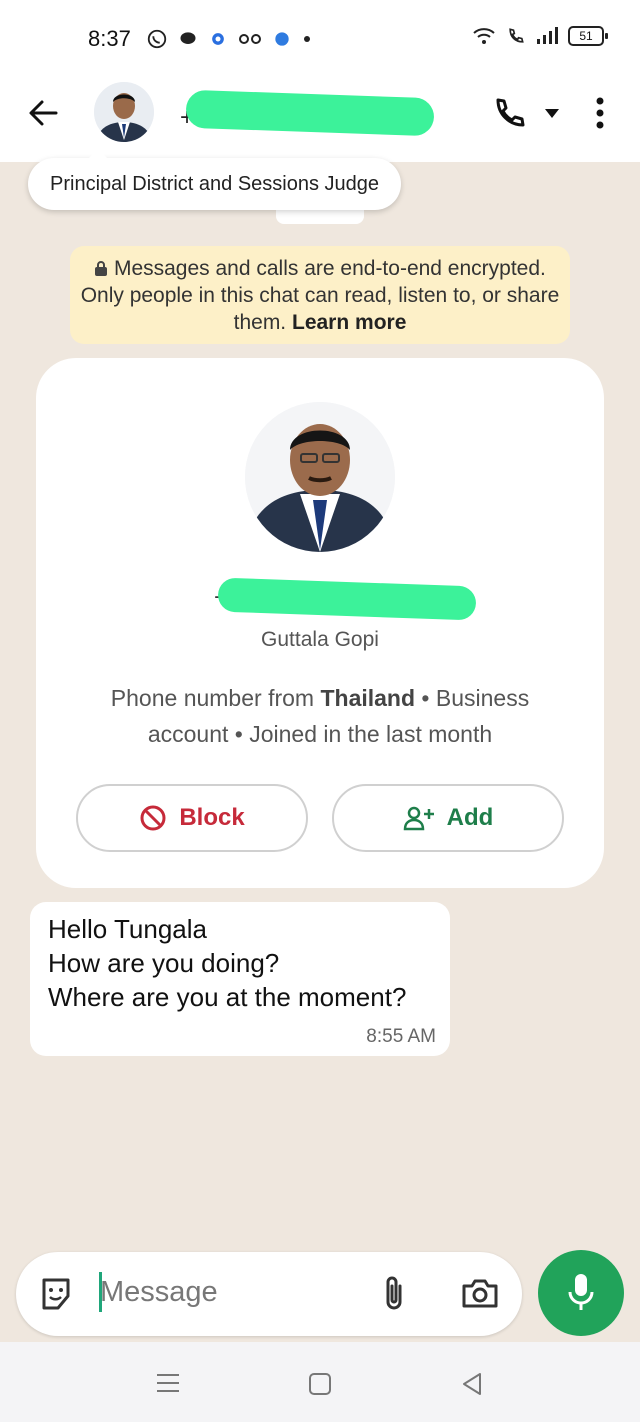 The height and width of the screenshot is (1422, 640). I want to click on app-icon, so click(282, 39).